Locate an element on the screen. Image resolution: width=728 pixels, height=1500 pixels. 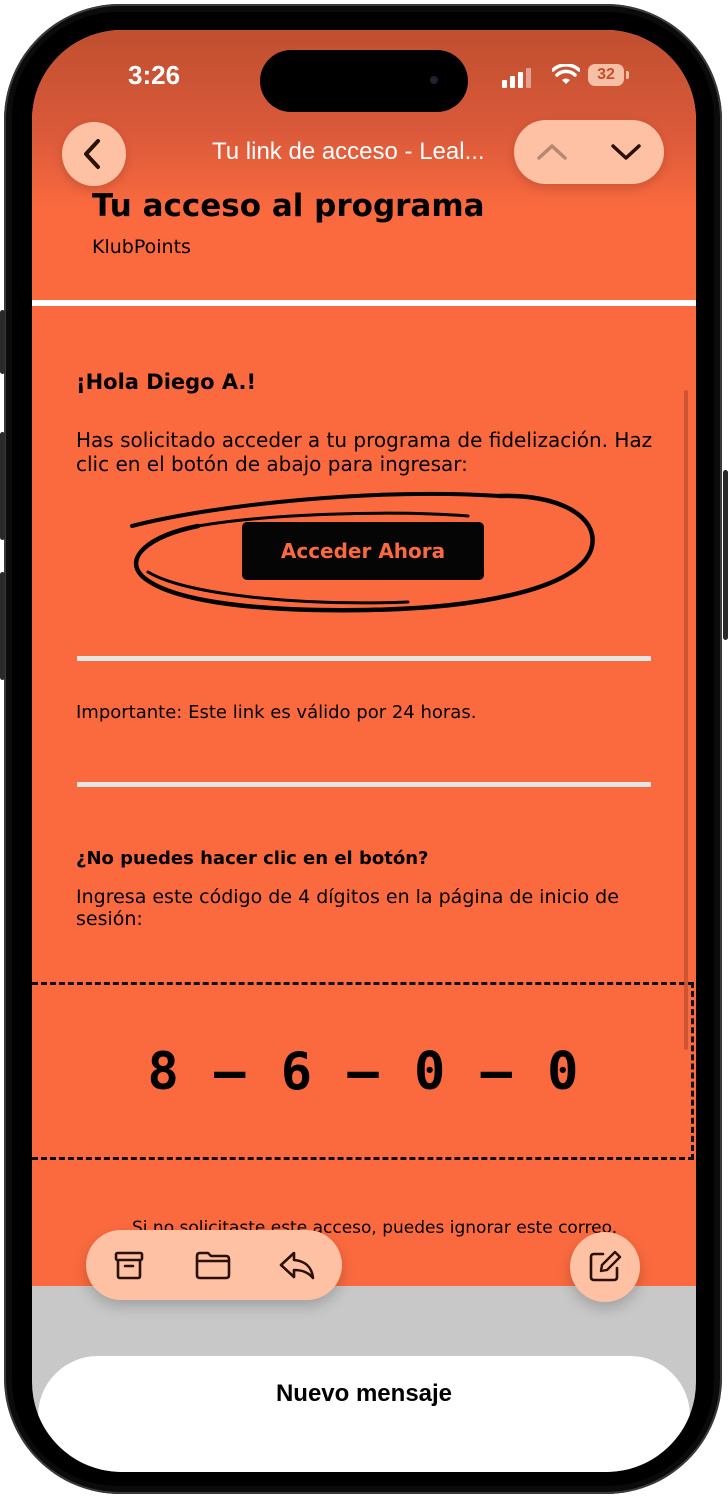
scrollbar is located at coordinates (686, 720).